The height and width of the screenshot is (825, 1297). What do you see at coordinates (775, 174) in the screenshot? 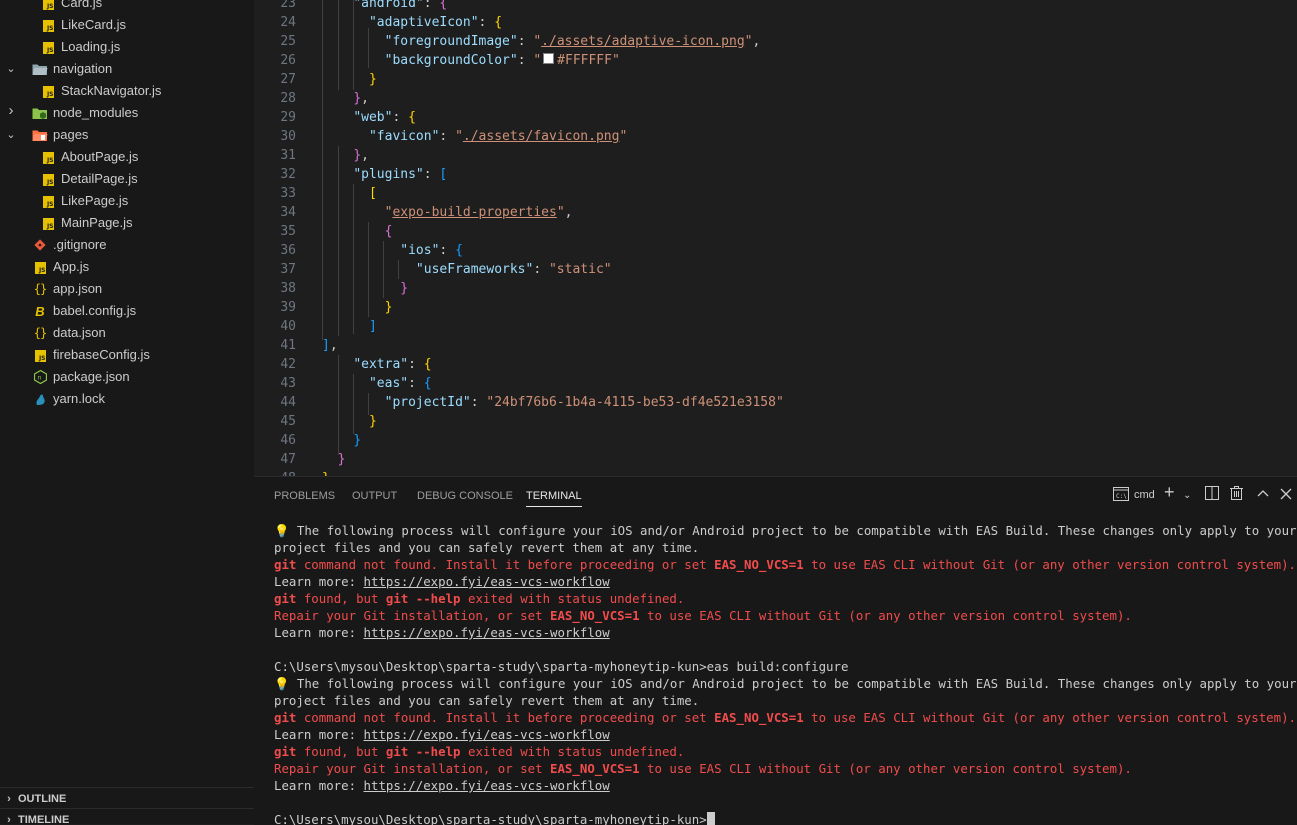
I see `code-line: 32 "plugins": [` at bounding box center [775, 174].